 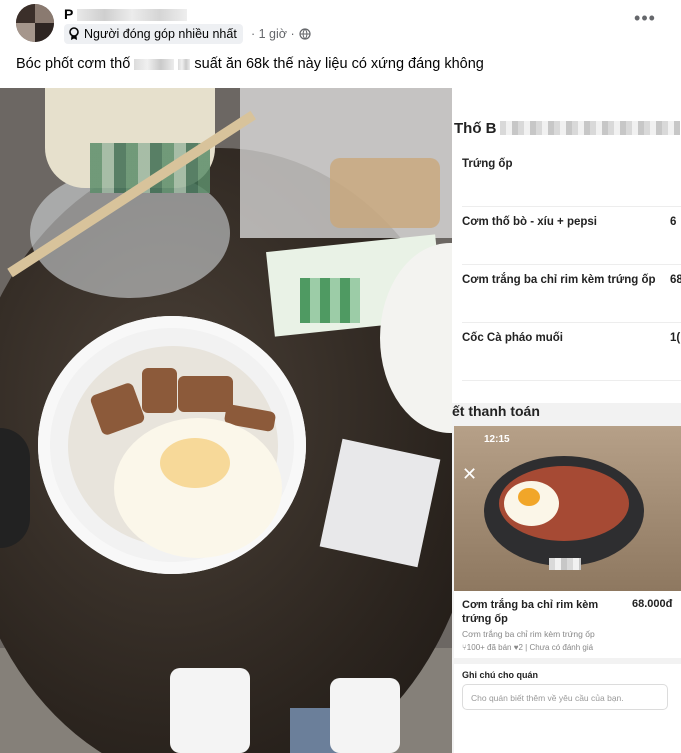 What do you see at coordinates (385, 193) in the screenshot?
I see `bag-food` at bounding box center [385, 193].